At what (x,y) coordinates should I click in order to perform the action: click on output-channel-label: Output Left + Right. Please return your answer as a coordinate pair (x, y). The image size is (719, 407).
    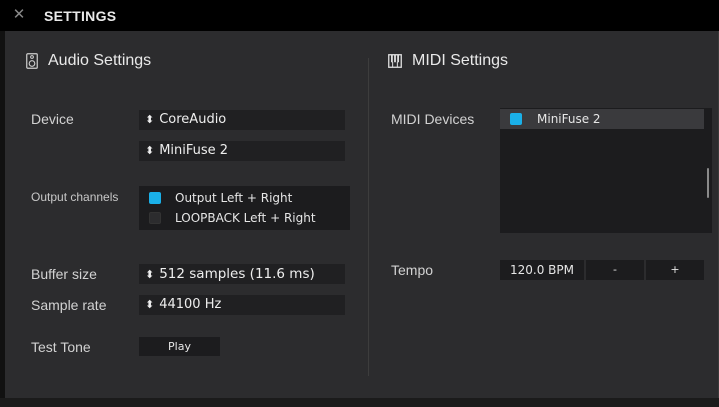
    Looking at the image, I should click on (234, 198).